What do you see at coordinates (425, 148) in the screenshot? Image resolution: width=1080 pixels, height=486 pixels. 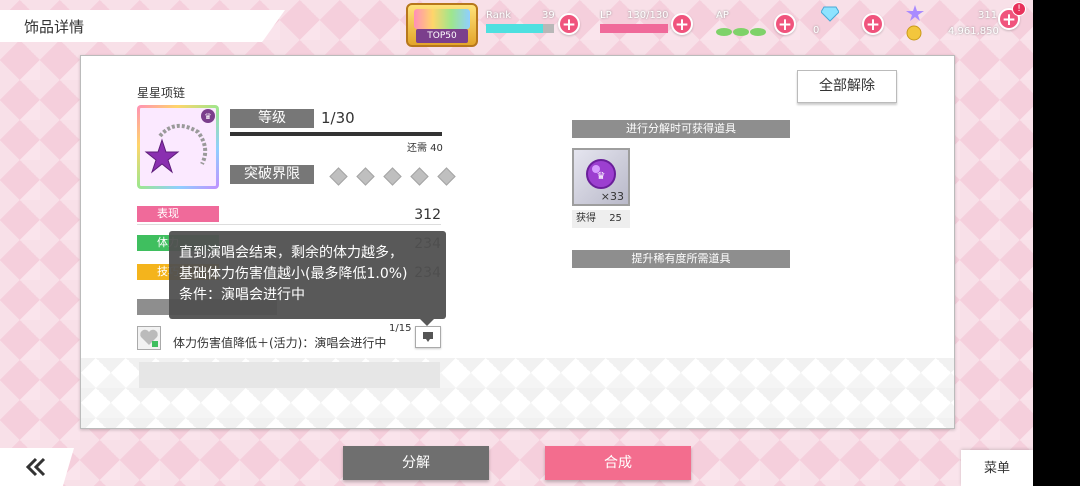 I see `exp-needed: 还需 40` at bounding box center [425, 148].